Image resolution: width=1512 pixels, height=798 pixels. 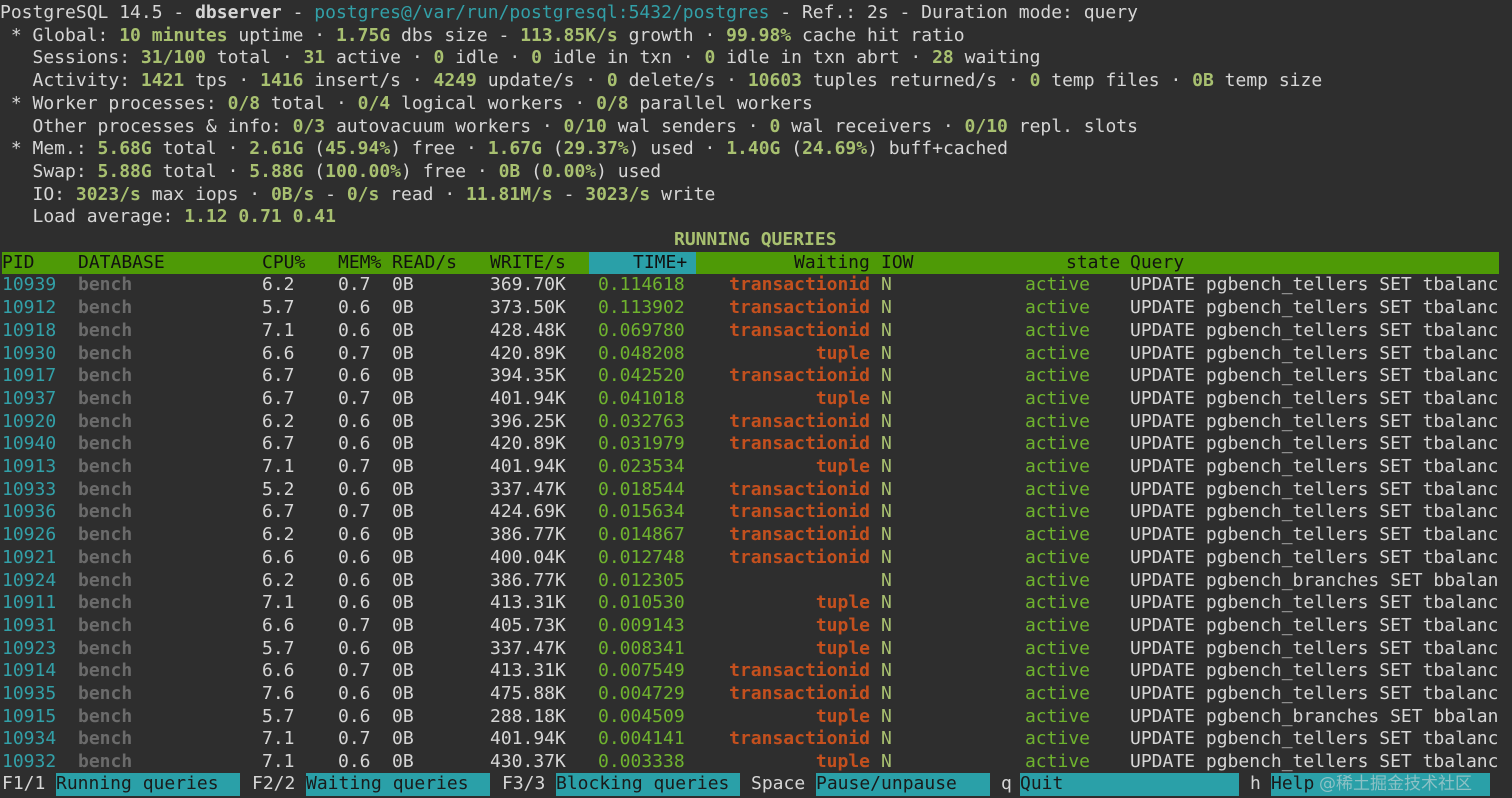 What do you see at coordinates (528, 625) in the screenshot?
I see `cell-write: 405.73K` at bounding box center [528, 625].